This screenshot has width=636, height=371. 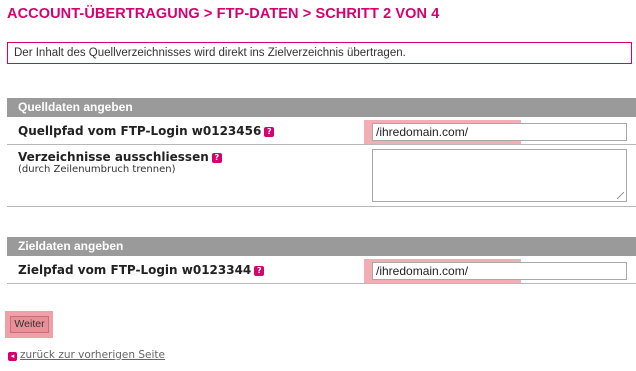 What do you see at coordinates (620, 195) in the screenshot?
I see `resize-grip-icon` at bounding box center [620, 195].